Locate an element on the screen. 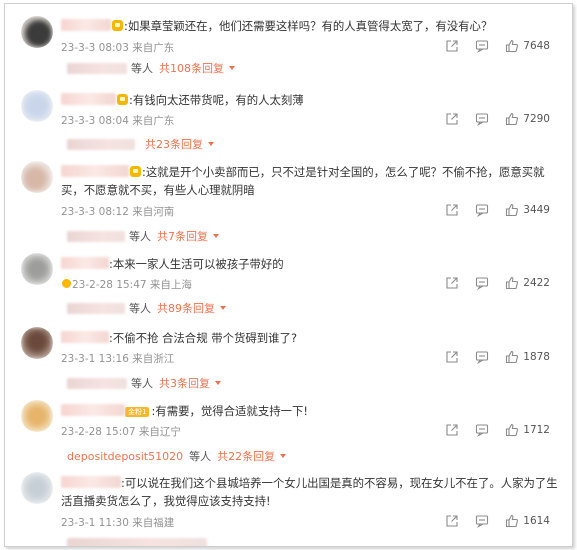  like-button: 7648 is located at coordinates (527, 46).